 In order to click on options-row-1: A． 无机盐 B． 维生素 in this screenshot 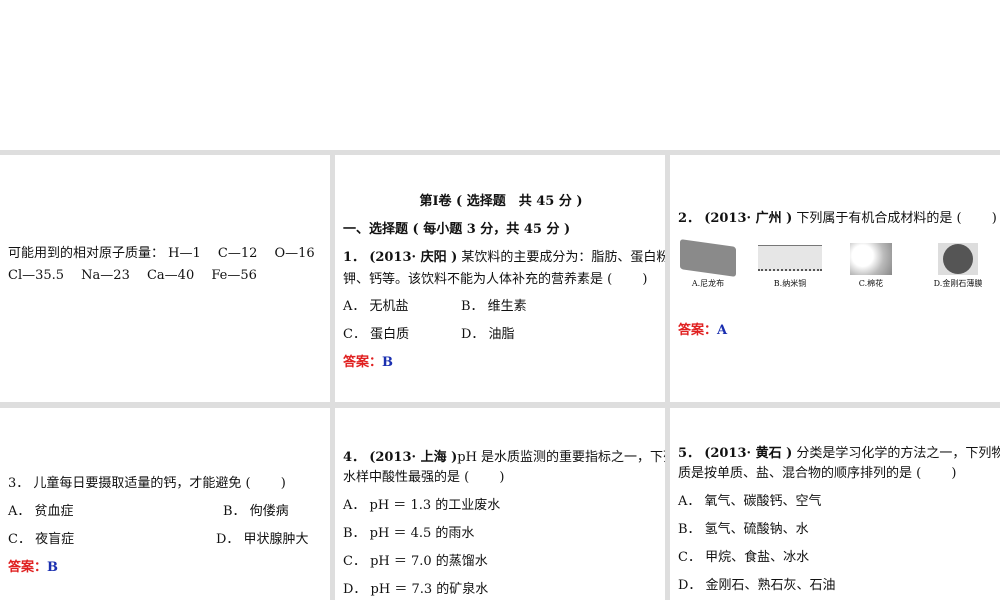, I will do `click(501, 306)`.